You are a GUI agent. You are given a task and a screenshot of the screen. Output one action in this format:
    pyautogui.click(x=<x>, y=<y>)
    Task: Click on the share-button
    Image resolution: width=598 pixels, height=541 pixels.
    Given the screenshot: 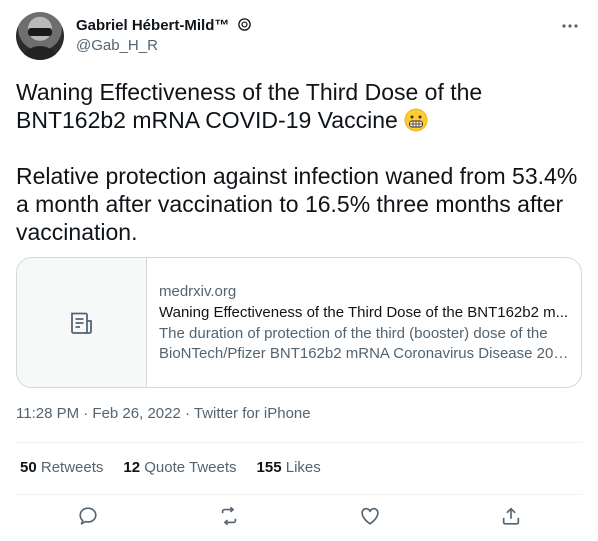 What is the action you would take?
    pyautogui.click(x=511, y=516)
    